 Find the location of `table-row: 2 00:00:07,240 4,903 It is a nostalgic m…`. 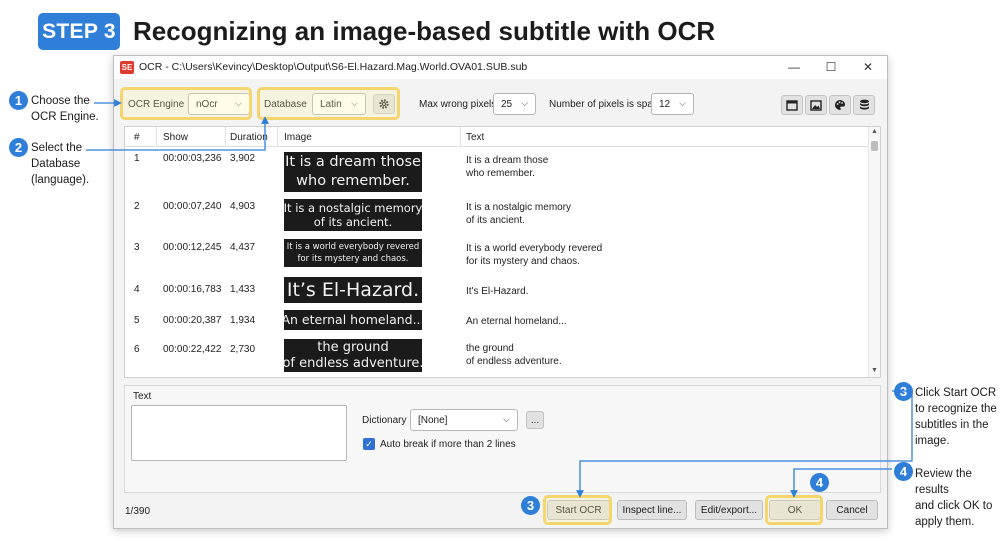

table-row: 2 00:00:07,240 4,903 It is a nostalgic m… is located at coordinates (497, 214).